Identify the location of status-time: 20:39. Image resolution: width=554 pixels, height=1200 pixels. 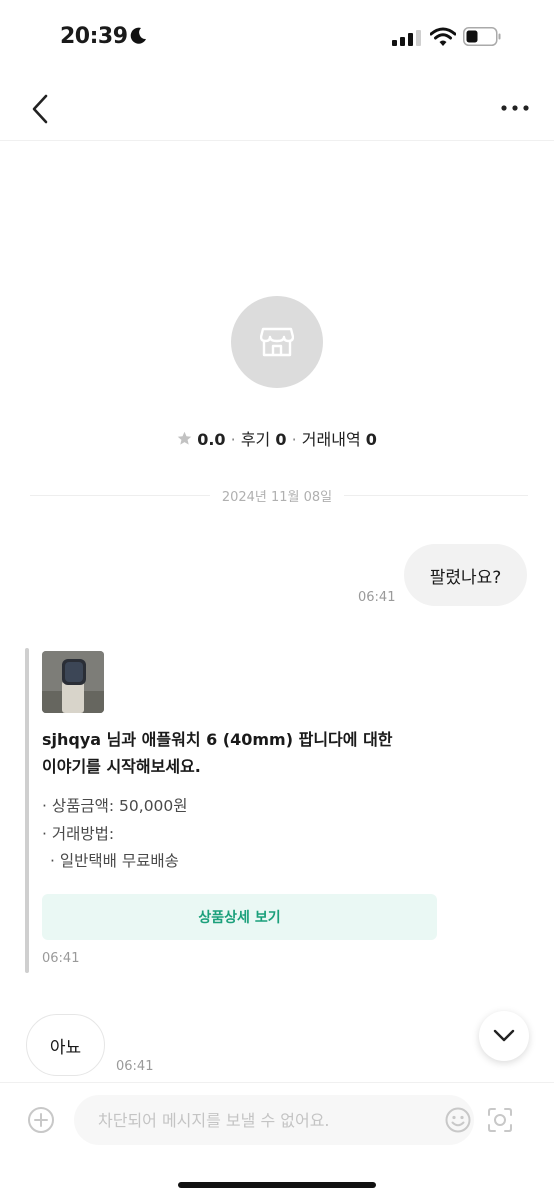
(94, 36).